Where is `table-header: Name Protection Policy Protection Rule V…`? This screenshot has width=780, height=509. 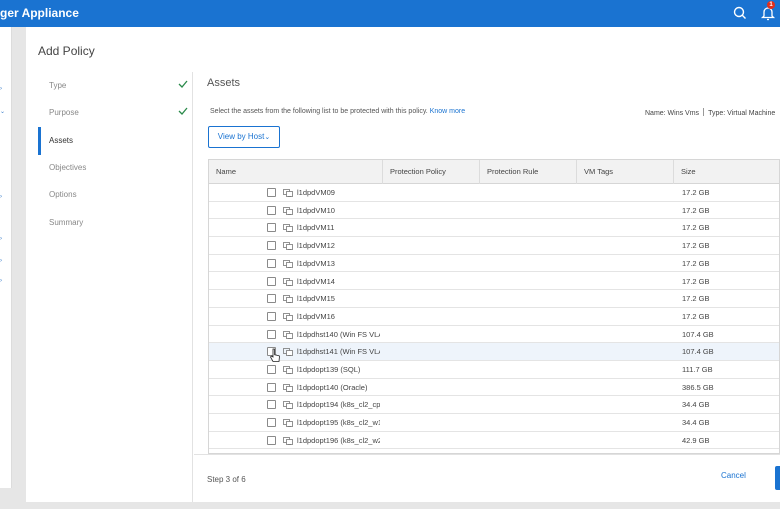 table-header: Name Protection Policy Protection Rule V… is located at coordinates (494, 172).